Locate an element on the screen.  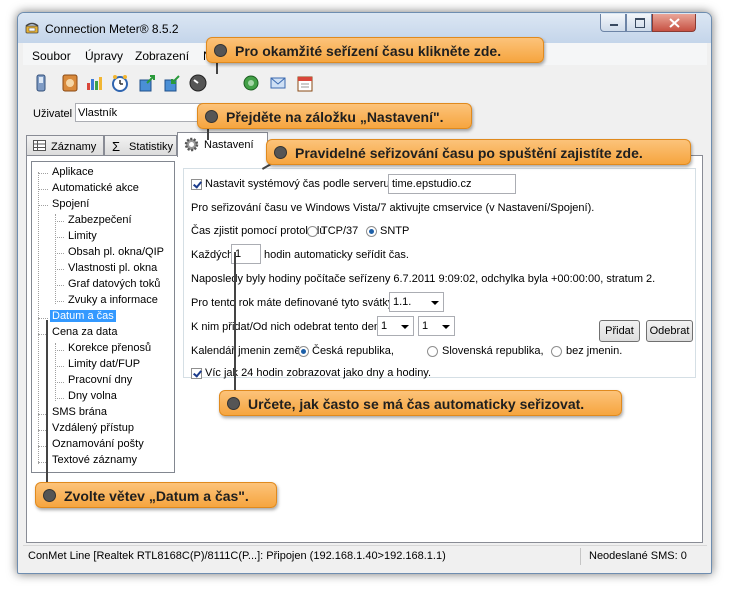
remove-button: Odebrat is located at coordinates (669, 331).